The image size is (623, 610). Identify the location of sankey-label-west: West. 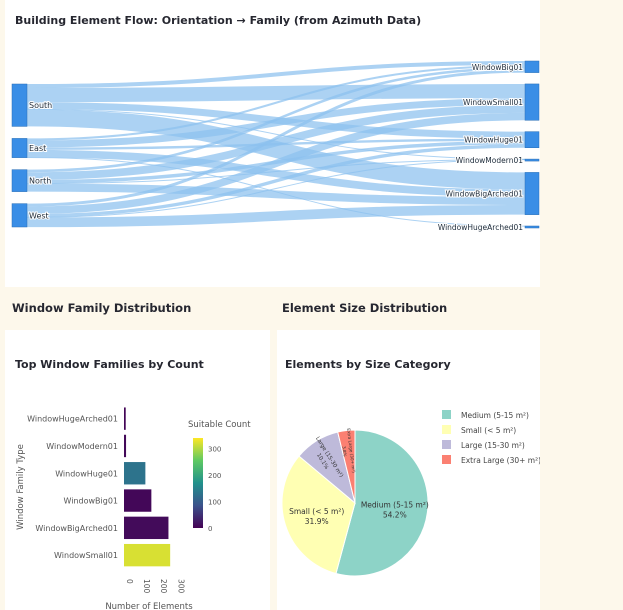
(39, 215).